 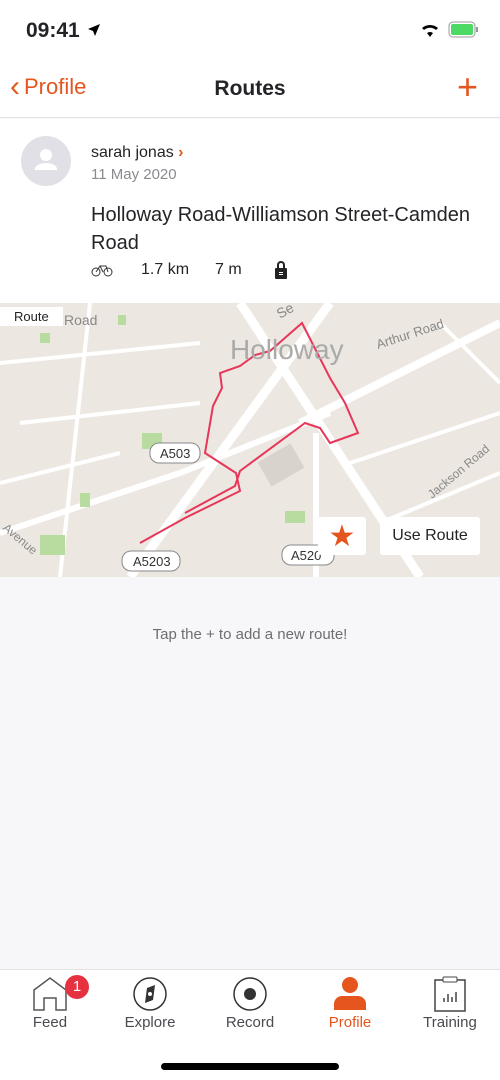 What do you see at coordinates (77, 987) in the screenshot?
I see `notification-badge: 1` at bounding box center [77, 987].